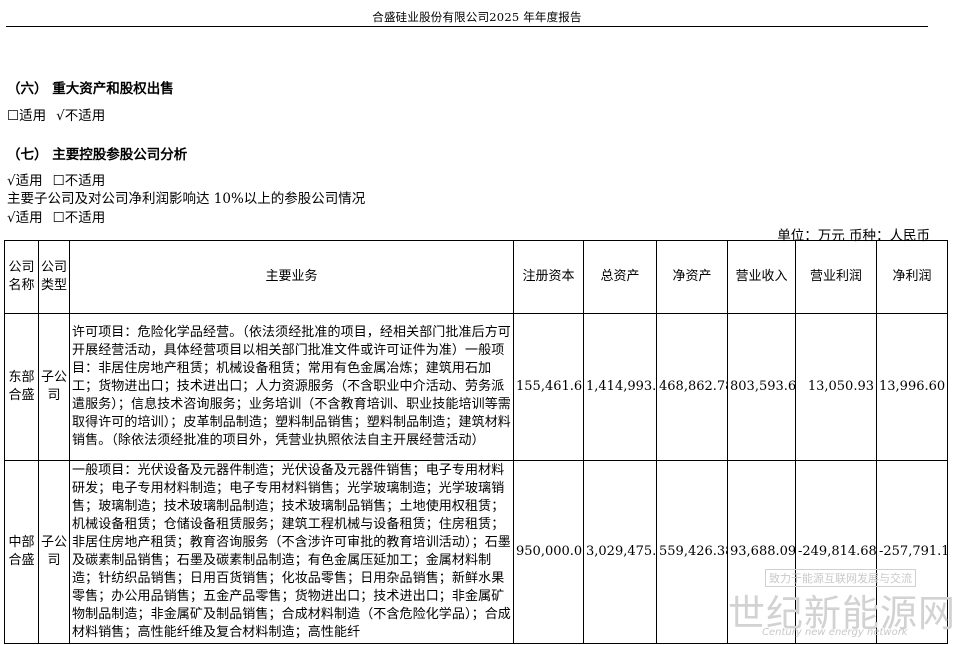 This screenshot has width=954, height=645. I want to click on row-registered-capital: 950,000.00, so click(548, 552).